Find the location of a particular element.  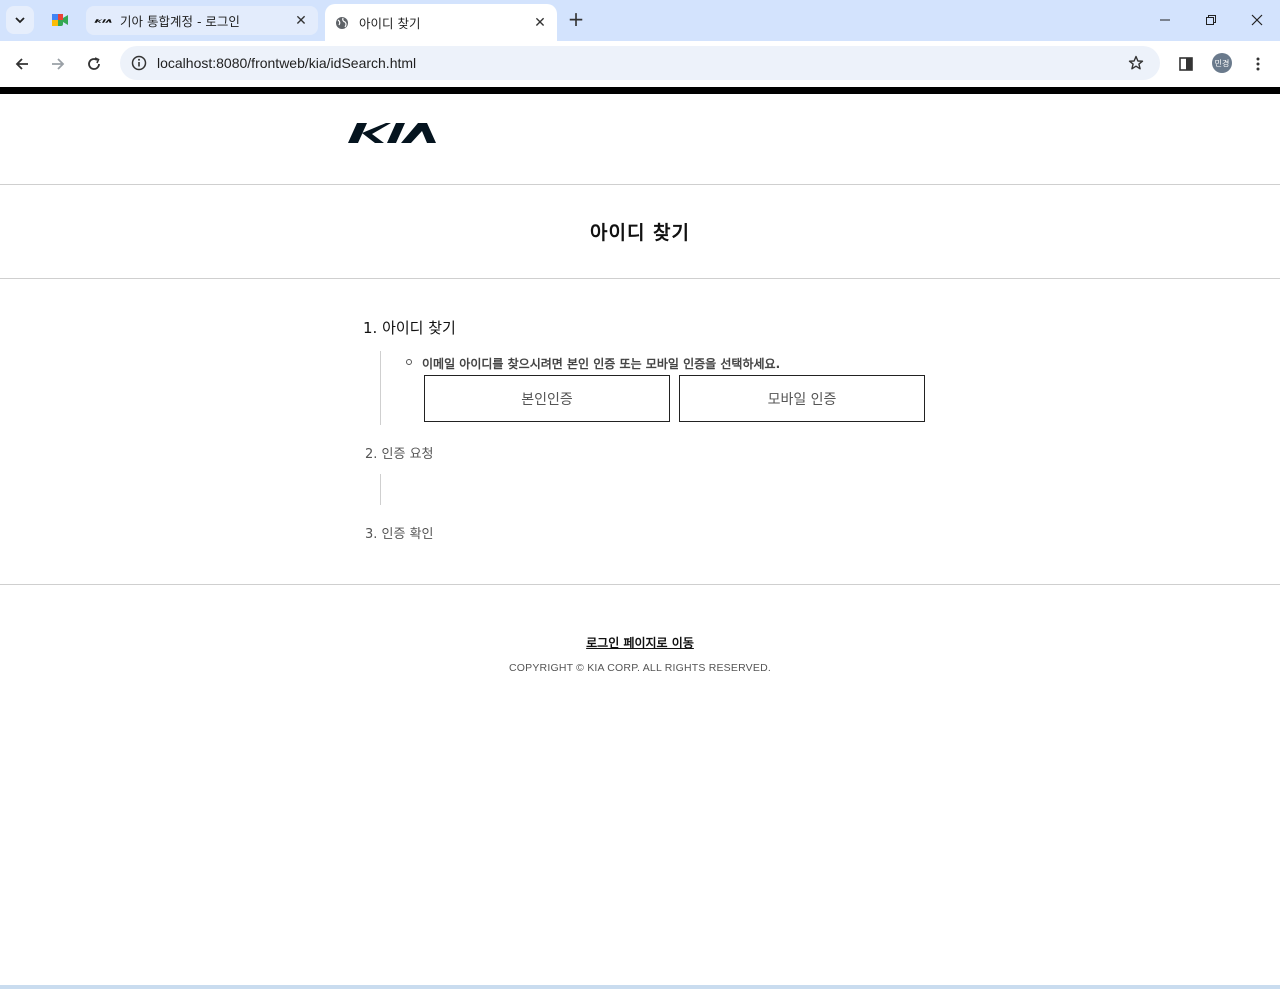

page-title: 아이디 찾기 is located at coordinates (639, 233).